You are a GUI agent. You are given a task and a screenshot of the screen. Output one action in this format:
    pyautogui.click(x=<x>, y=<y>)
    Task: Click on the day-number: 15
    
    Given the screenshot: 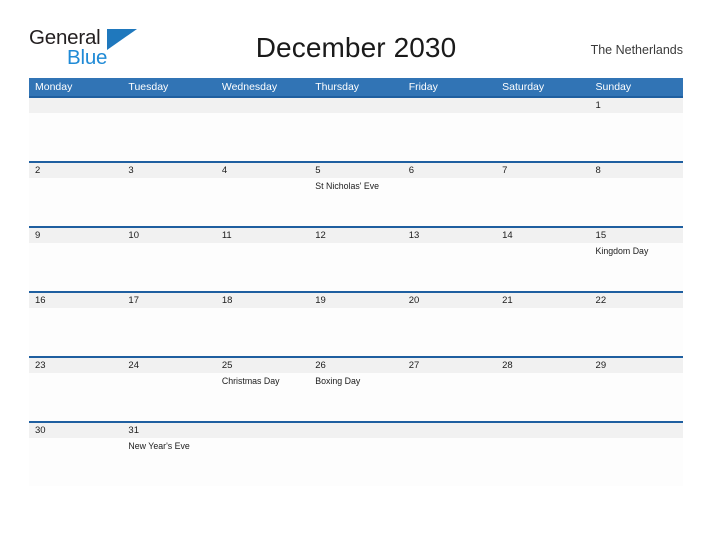 What is the action you would take?
    pyautogui.click(x=636, y=235)
    